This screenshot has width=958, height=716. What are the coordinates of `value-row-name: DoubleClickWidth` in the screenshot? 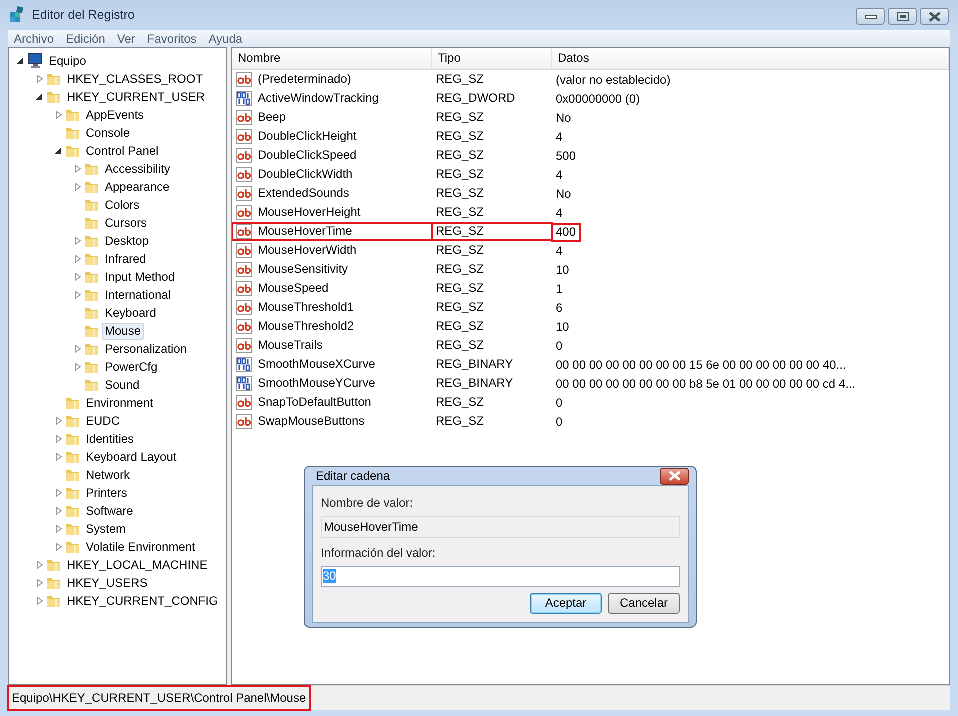 It's located at (332, 174).